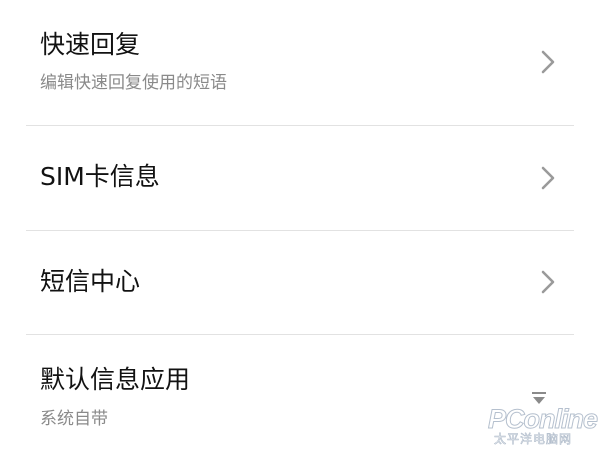 This screenshot has height=461, width=600. Describe the element at coordinates (539, 398) in the screenshot. I see `dropdown-triangle-icon` at that location.